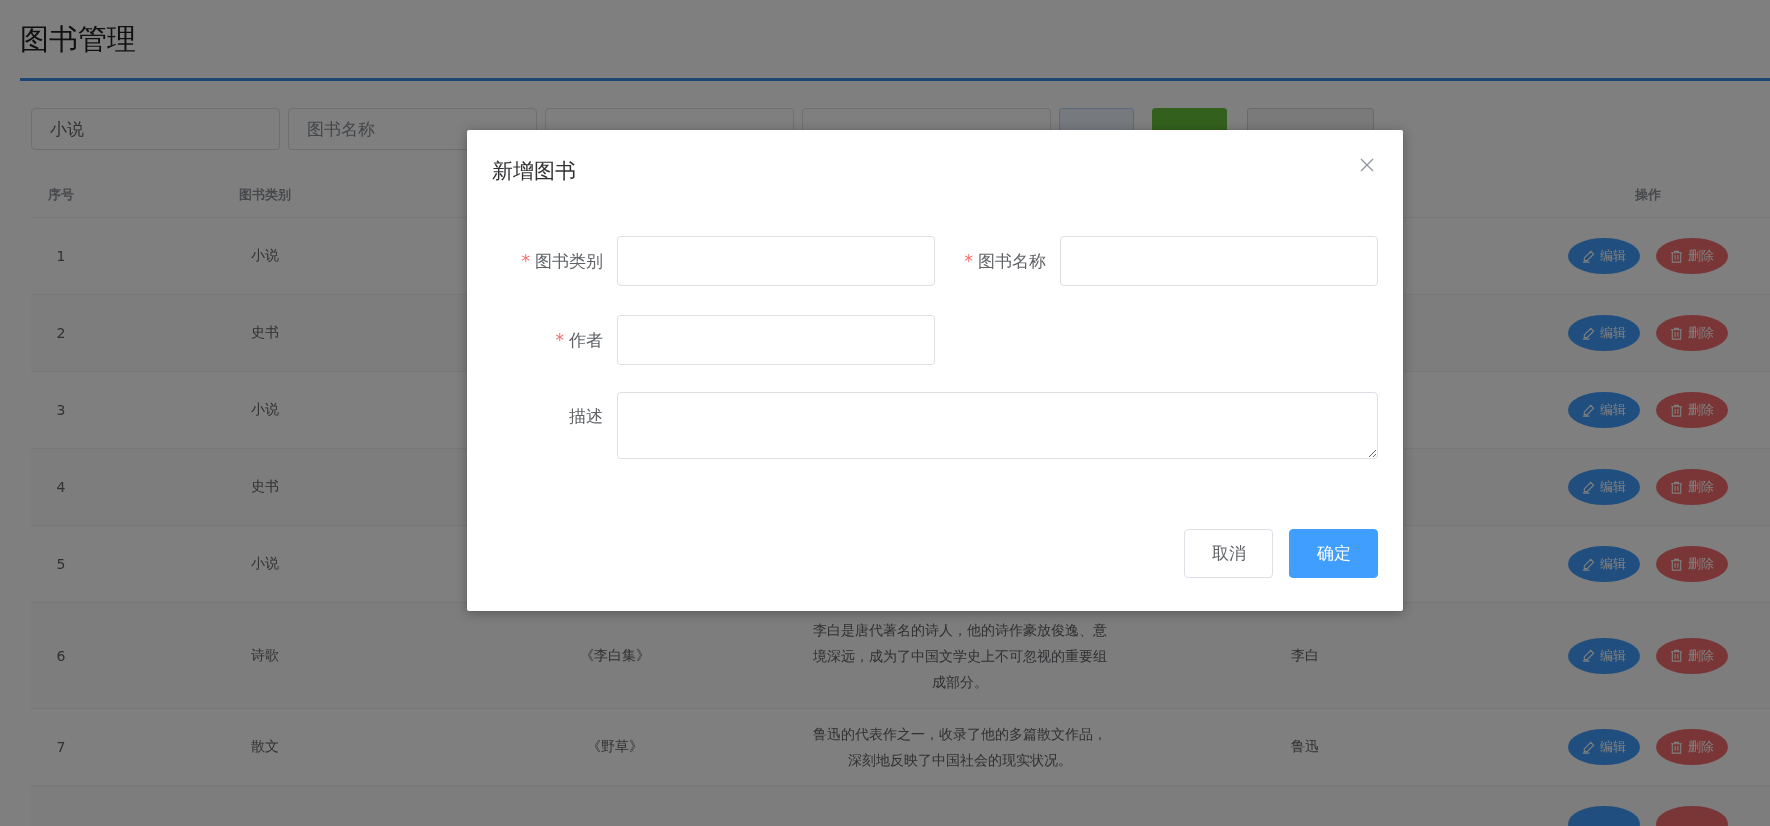 The width and height of the screenshot is (1770, 826). I want to click on search-field: 小说, so click(155, 129).